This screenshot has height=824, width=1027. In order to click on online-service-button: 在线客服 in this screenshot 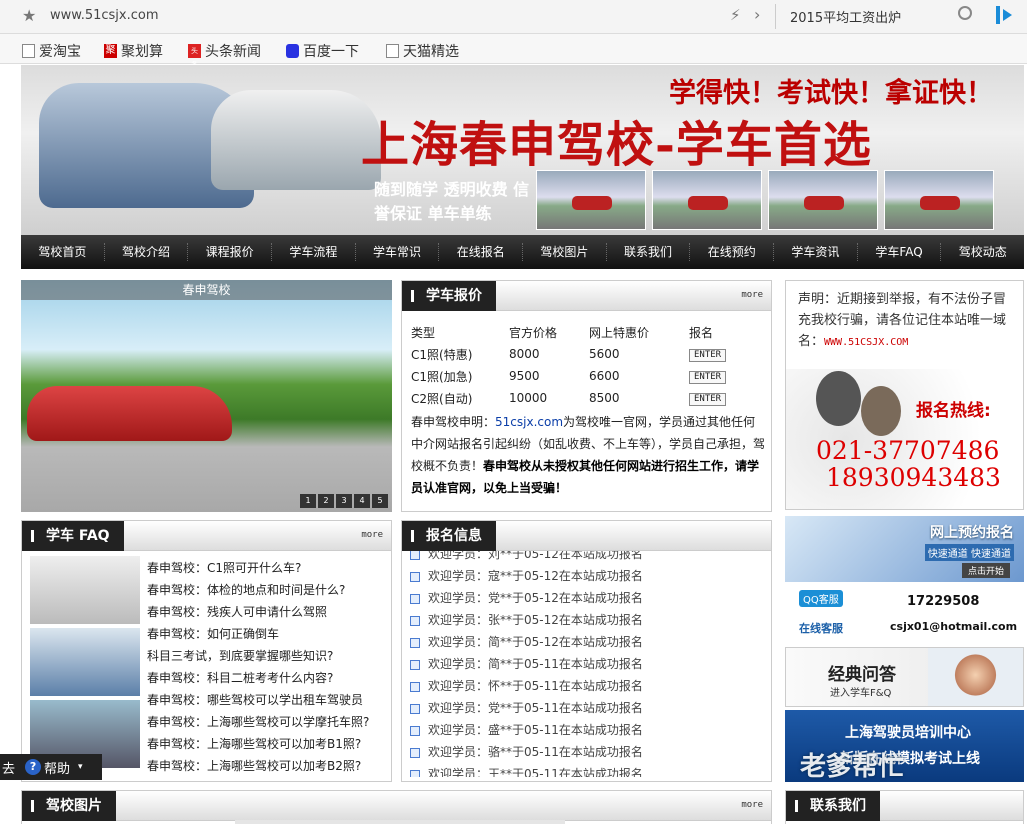, I will do `click(821, 628)`.